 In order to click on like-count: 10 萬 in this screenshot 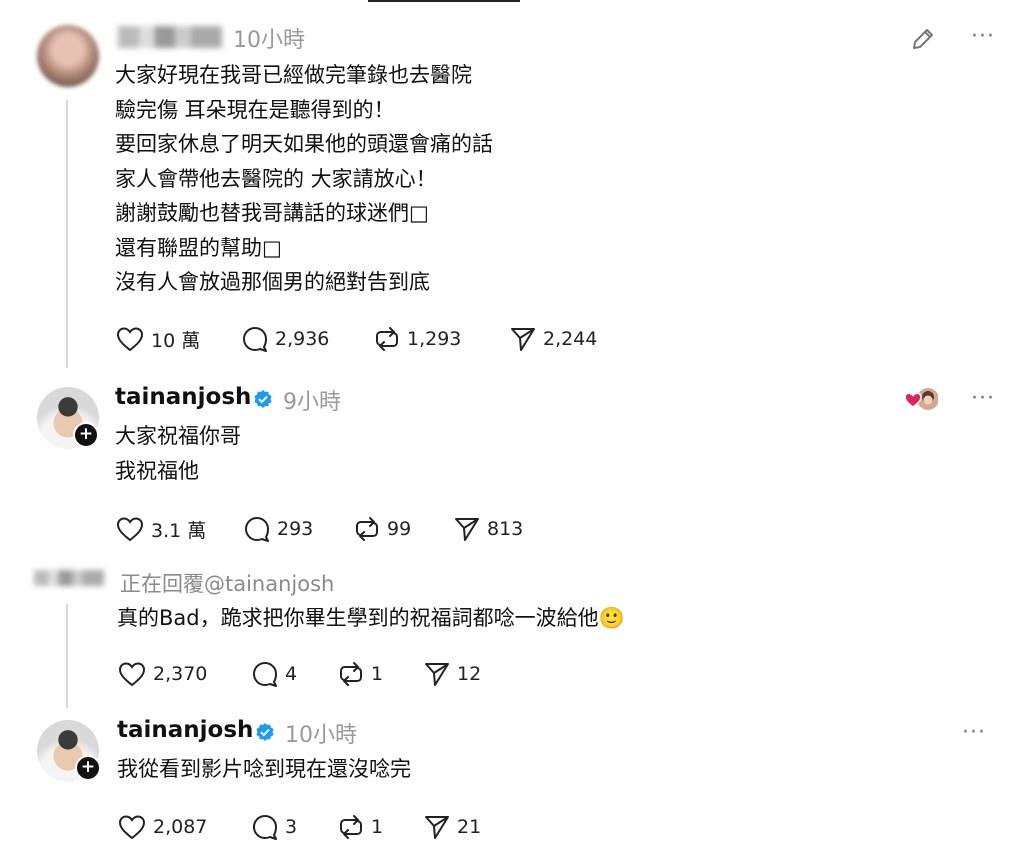, I will do `click(176, 340)`.